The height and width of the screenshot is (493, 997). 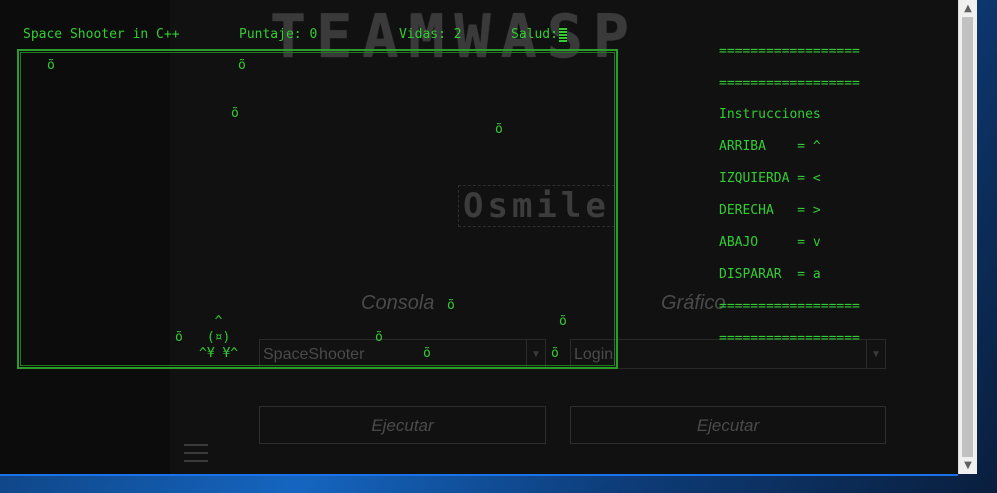 I want to click on instruction-left: IZQUIERDA = <, so click(x=770, y=178).